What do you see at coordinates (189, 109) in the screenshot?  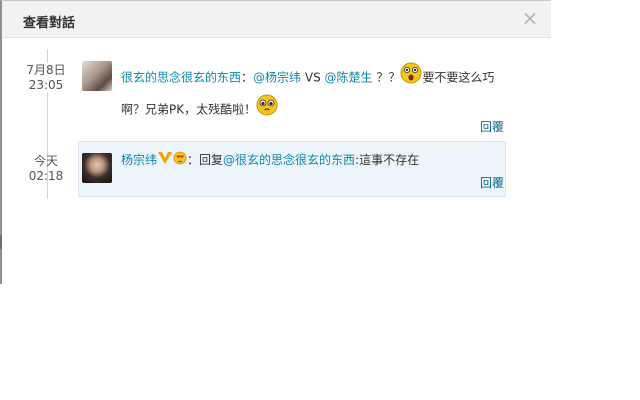 I see `message-text-line2: 啊？兄弟PK，太残酷啦！` at bounding box center [189, 109].